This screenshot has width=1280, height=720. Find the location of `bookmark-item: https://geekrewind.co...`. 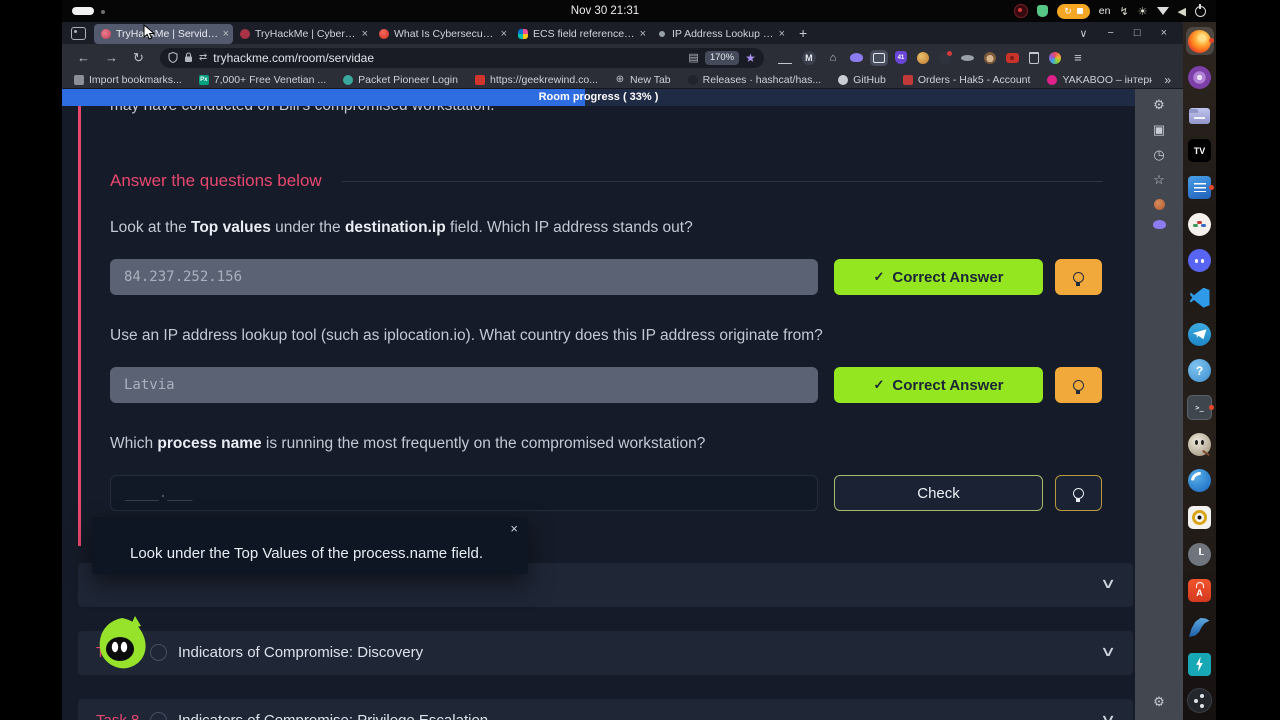

bookmark-item: https://geekrewind.co... is located at coordinates (536, 80).